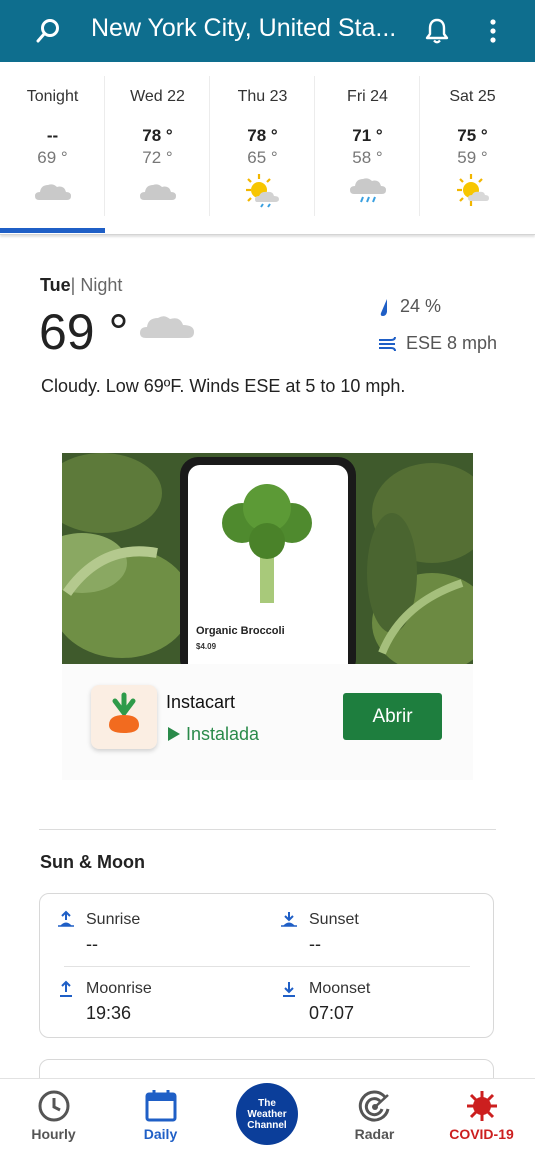 This screenshot has height=1152, width=535. What do you see at coordinates (493, 31) in the screenshot?
I see `more-options-icon` at bounding box center [493, 31].